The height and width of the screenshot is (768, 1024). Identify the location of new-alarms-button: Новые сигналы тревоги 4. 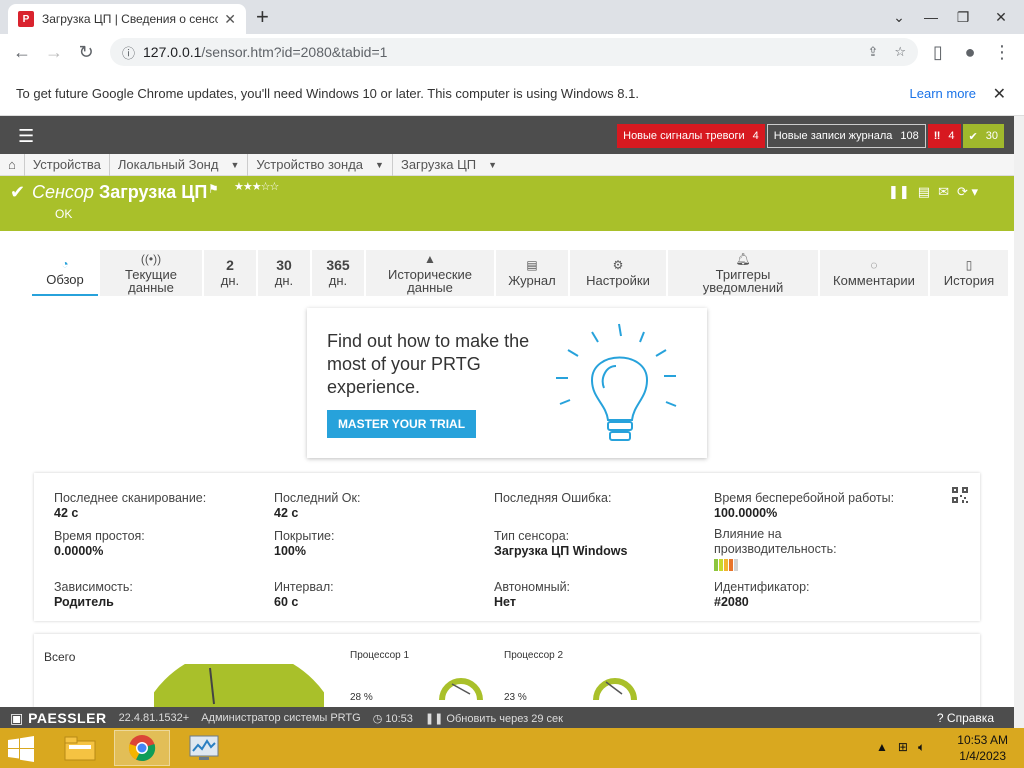
(691, 136).